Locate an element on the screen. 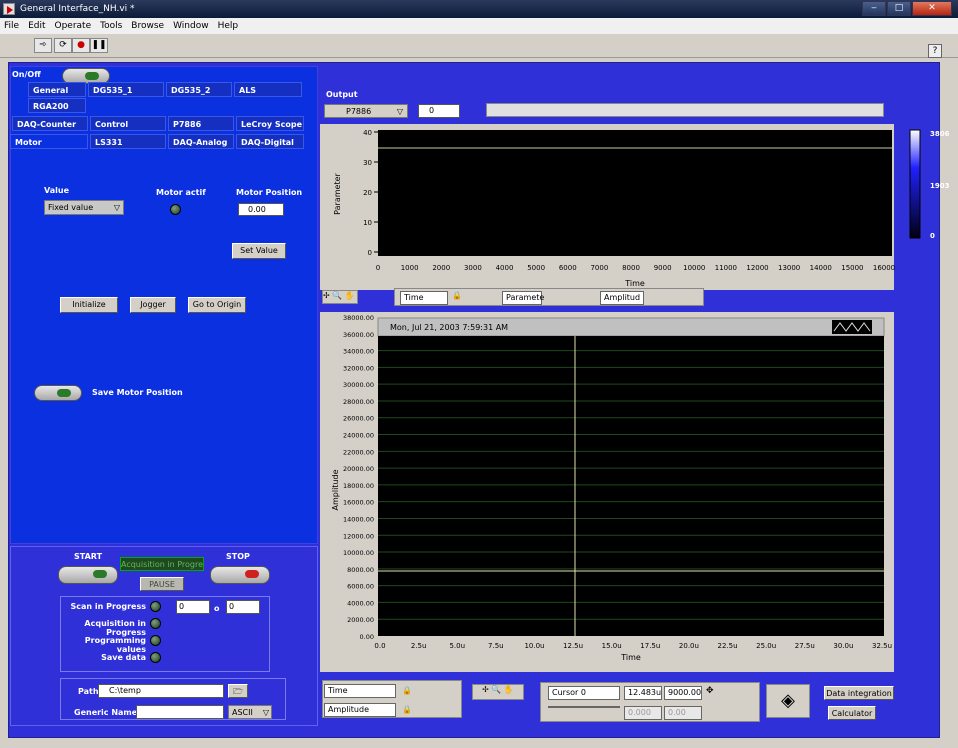 The height and width of the screenshot is (748, 958). minimize-icon: ‒ is located at coordinates (874, 8).